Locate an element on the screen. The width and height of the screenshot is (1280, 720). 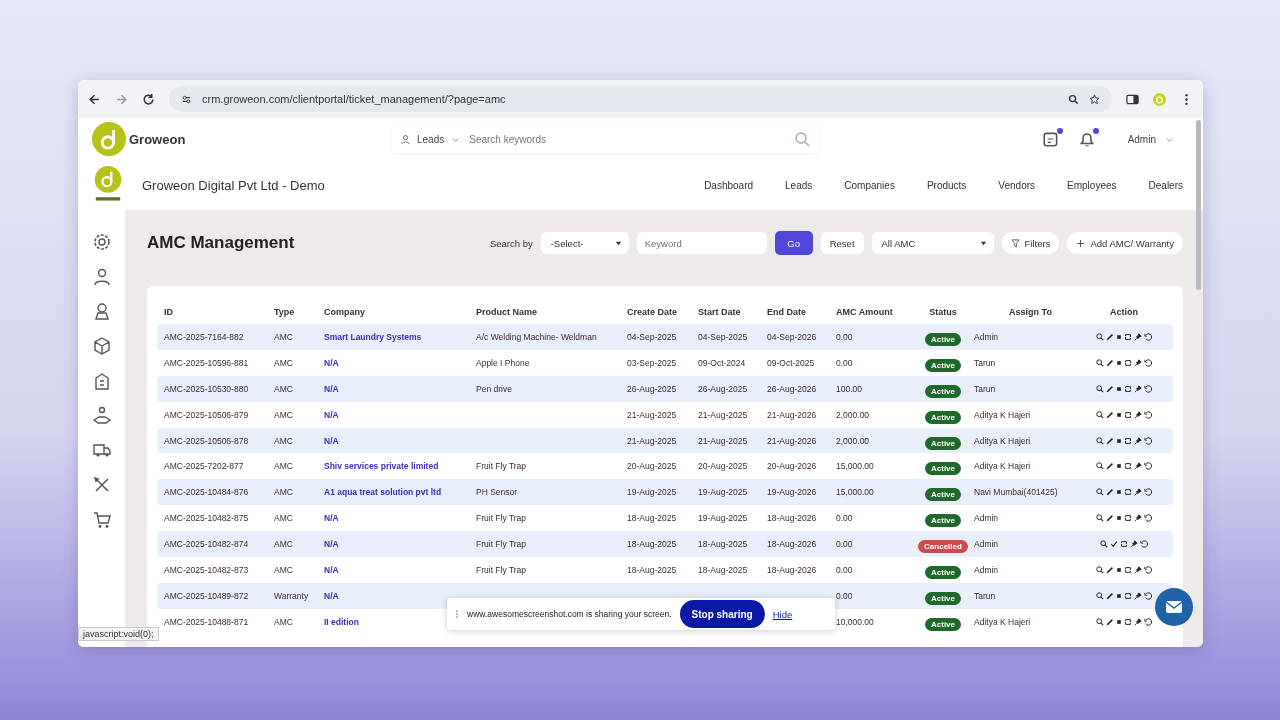
id-cell: AMC-2025-10596-881 is located at coordinates (206, 362).